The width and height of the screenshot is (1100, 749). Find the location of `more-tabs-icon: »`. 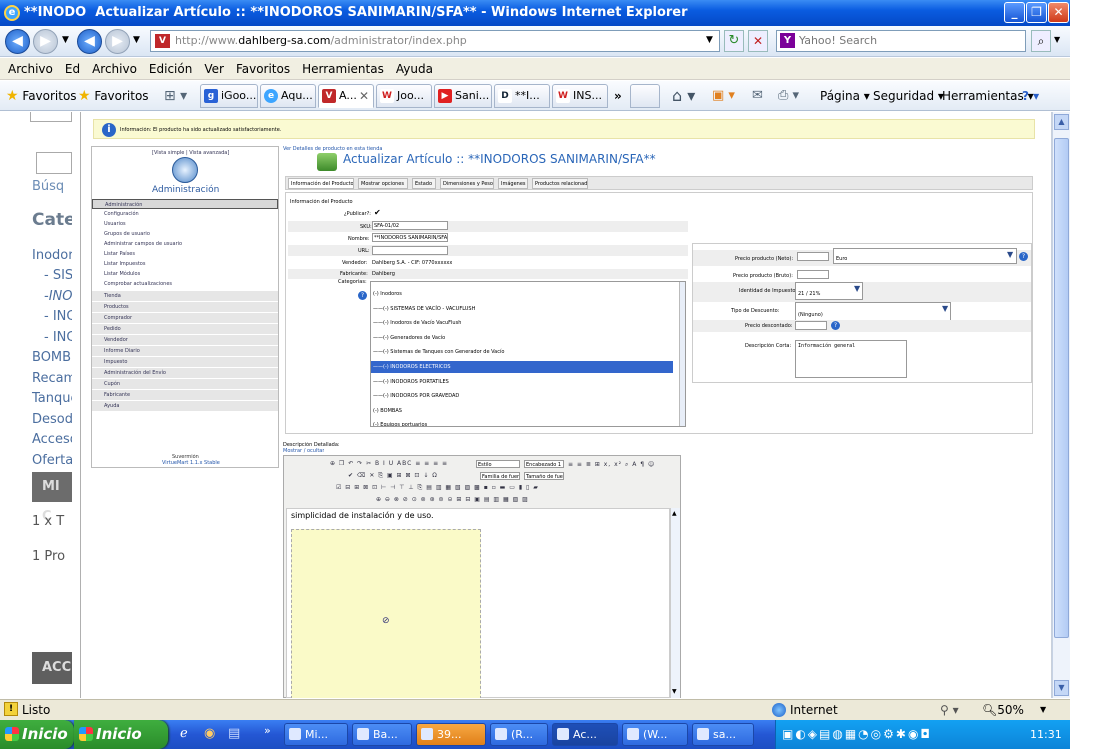

more-tabs-icon: » is located at coordinates (618, 95).